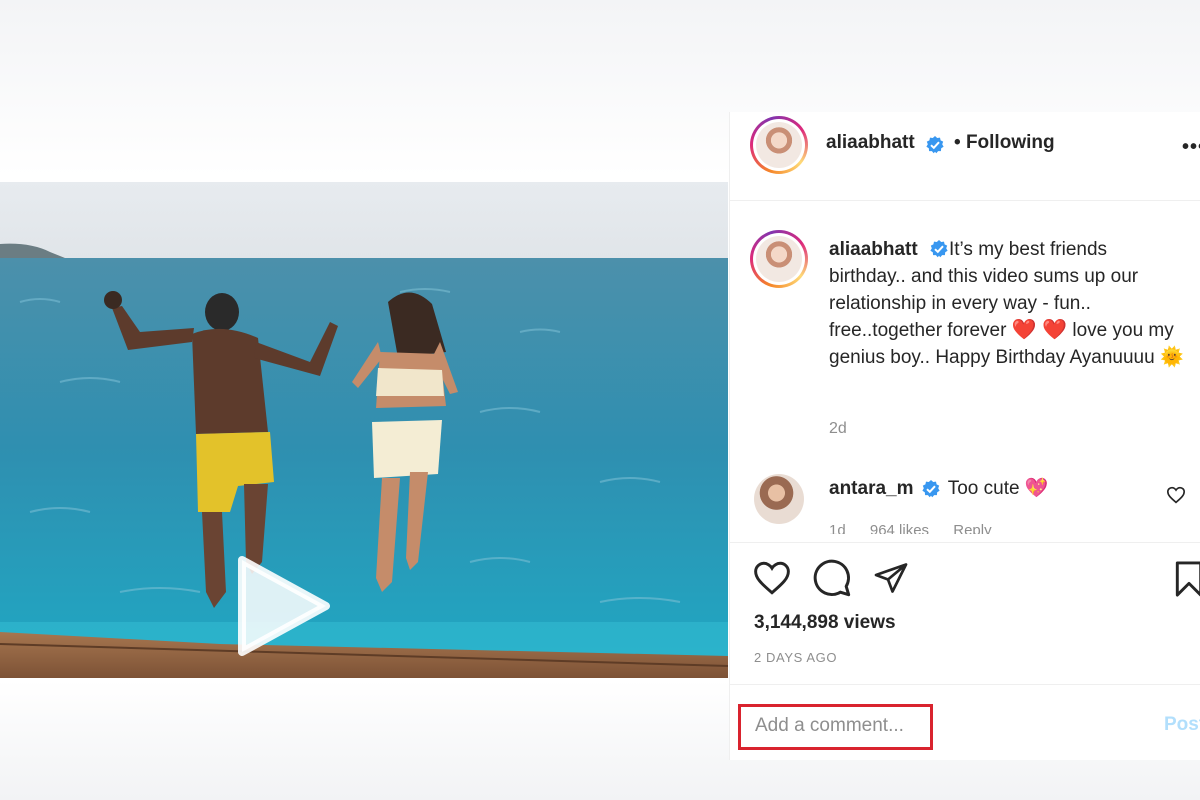  Describe the element at coordinates (899, 528) in the screenshot. I see `comment-likes: 964 likes` at that location.